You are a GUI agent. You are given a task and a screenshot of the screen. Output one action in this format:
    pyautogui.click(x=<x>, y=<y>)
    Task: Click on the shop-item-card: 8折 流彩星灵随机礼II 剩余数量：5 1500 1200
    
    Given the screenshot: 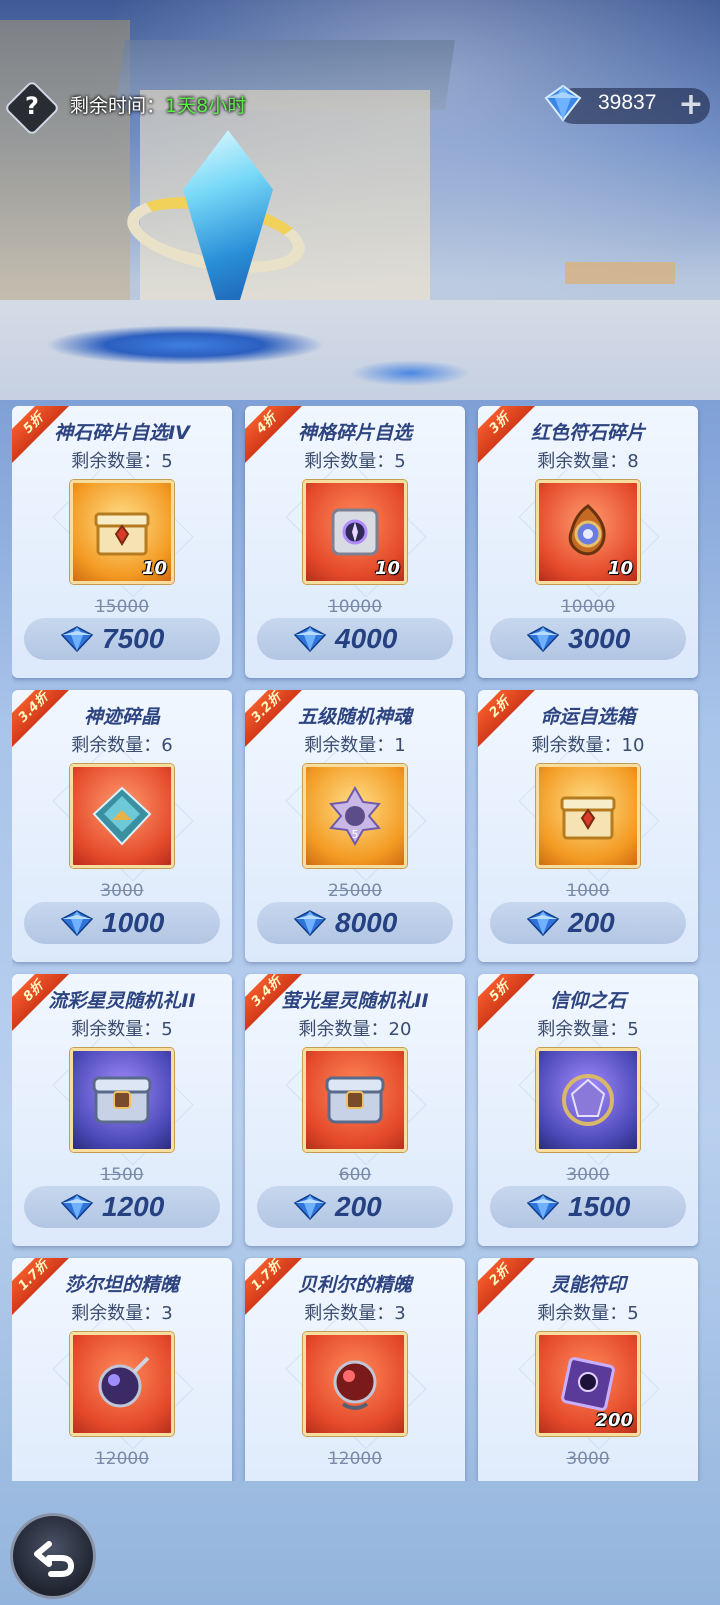 What is the action you would take?
    pyautogui.click(x=122, y=1110)
    